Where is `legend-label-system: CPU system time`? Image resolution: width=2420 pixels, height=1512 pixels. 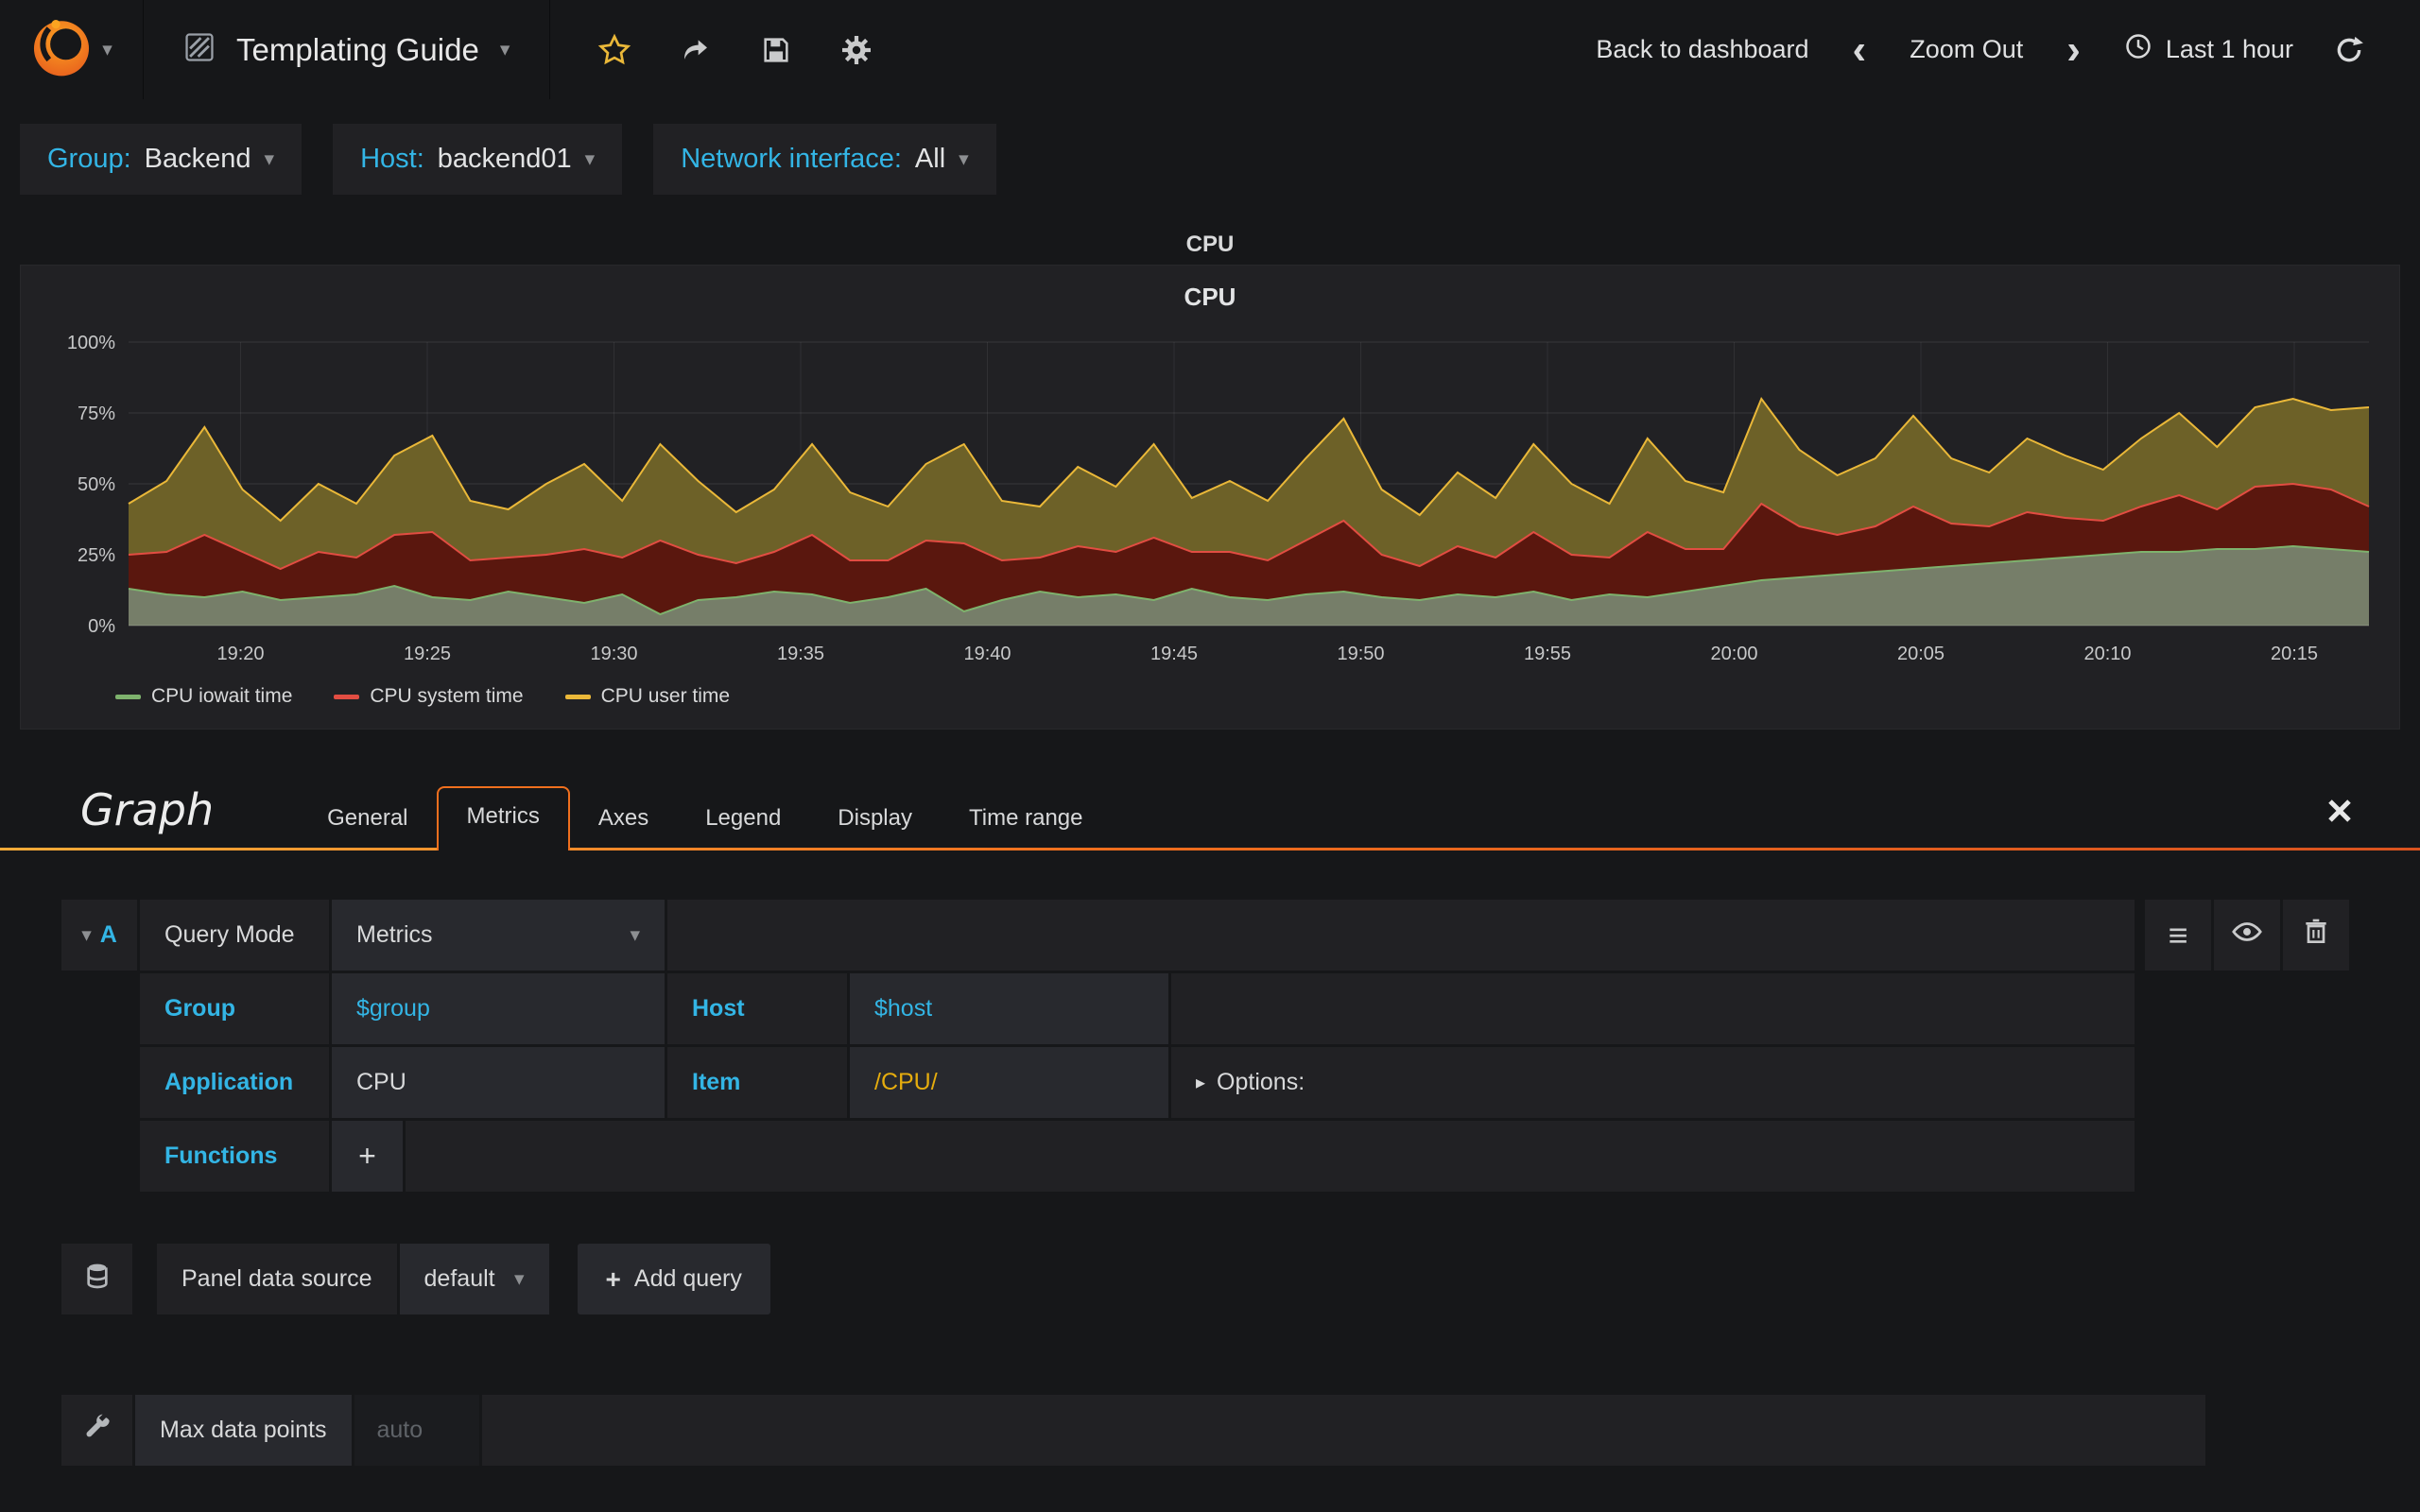 legend-label-system: CPU system time is located at coordinates (447, 696).